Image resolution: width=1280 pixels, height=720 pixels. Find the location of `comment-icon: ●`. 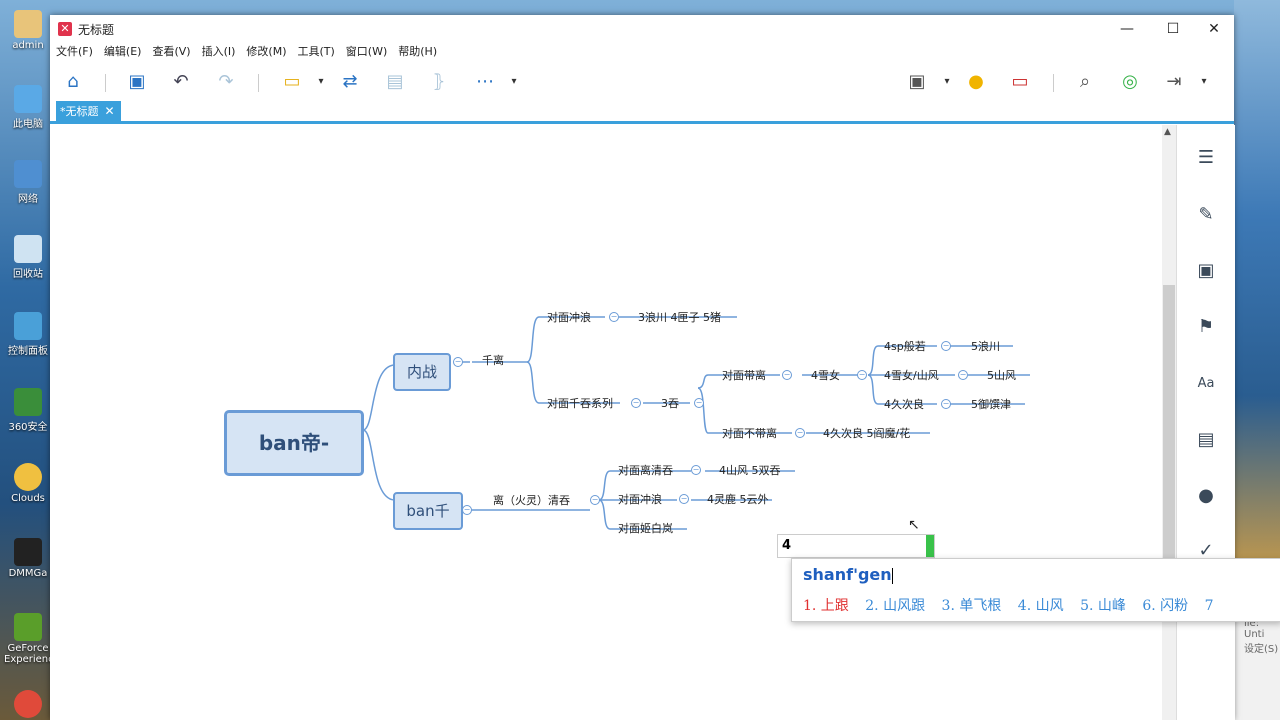

comment-icon: ● is located at coordinates (1206, 496).